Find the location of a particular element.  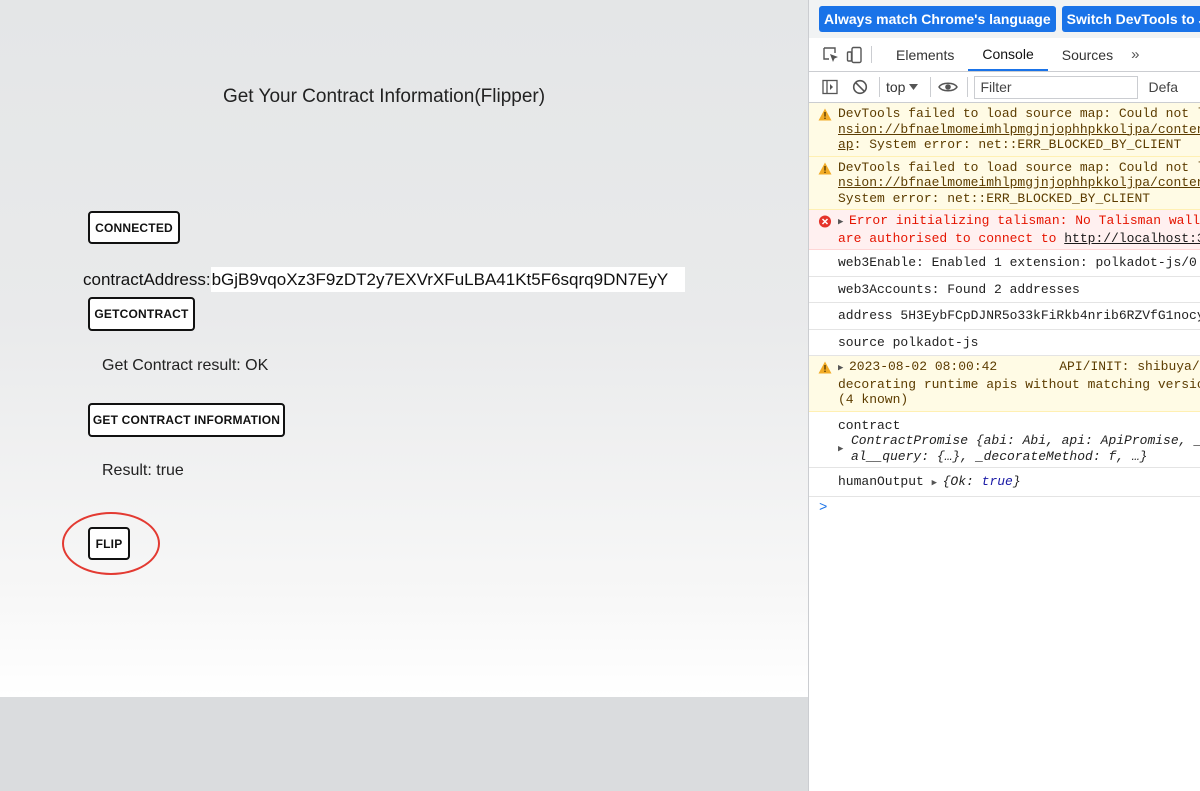

contract-address-label: contractAddress: is located at coordinates (147, 279).